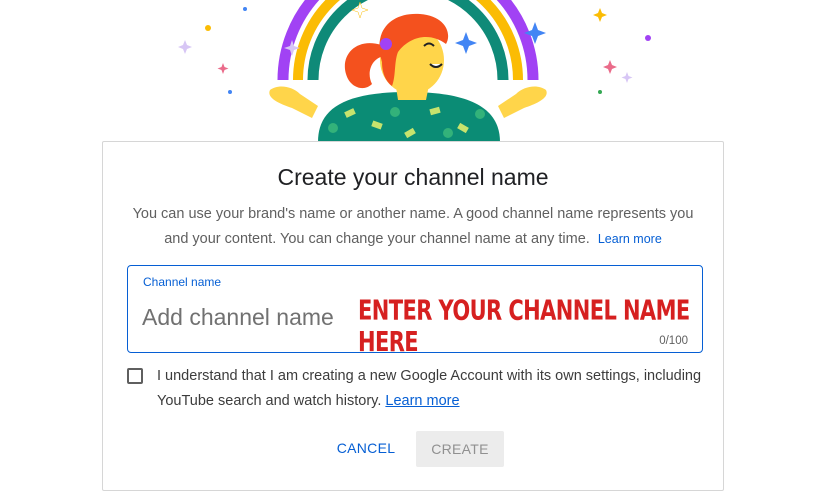 This screenshot has height=503, width=819. I want to click on dialog-title: Create your channel name, so click(413, 177).